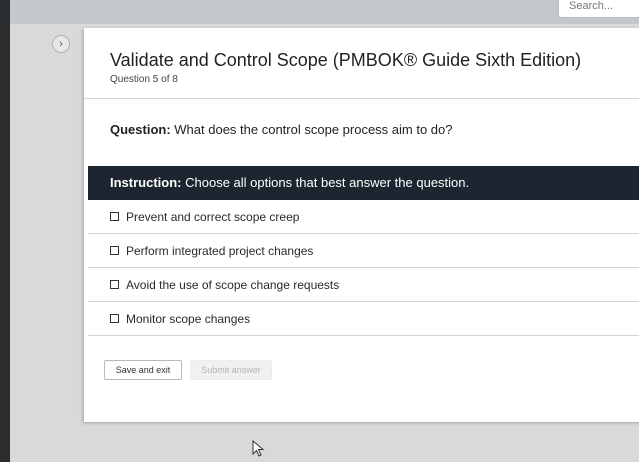 This screenshot has height=462, width=639. Describe the element at coordinates (258, 448) in the screenshot. I see `mouse-pointer-icon` at that location.